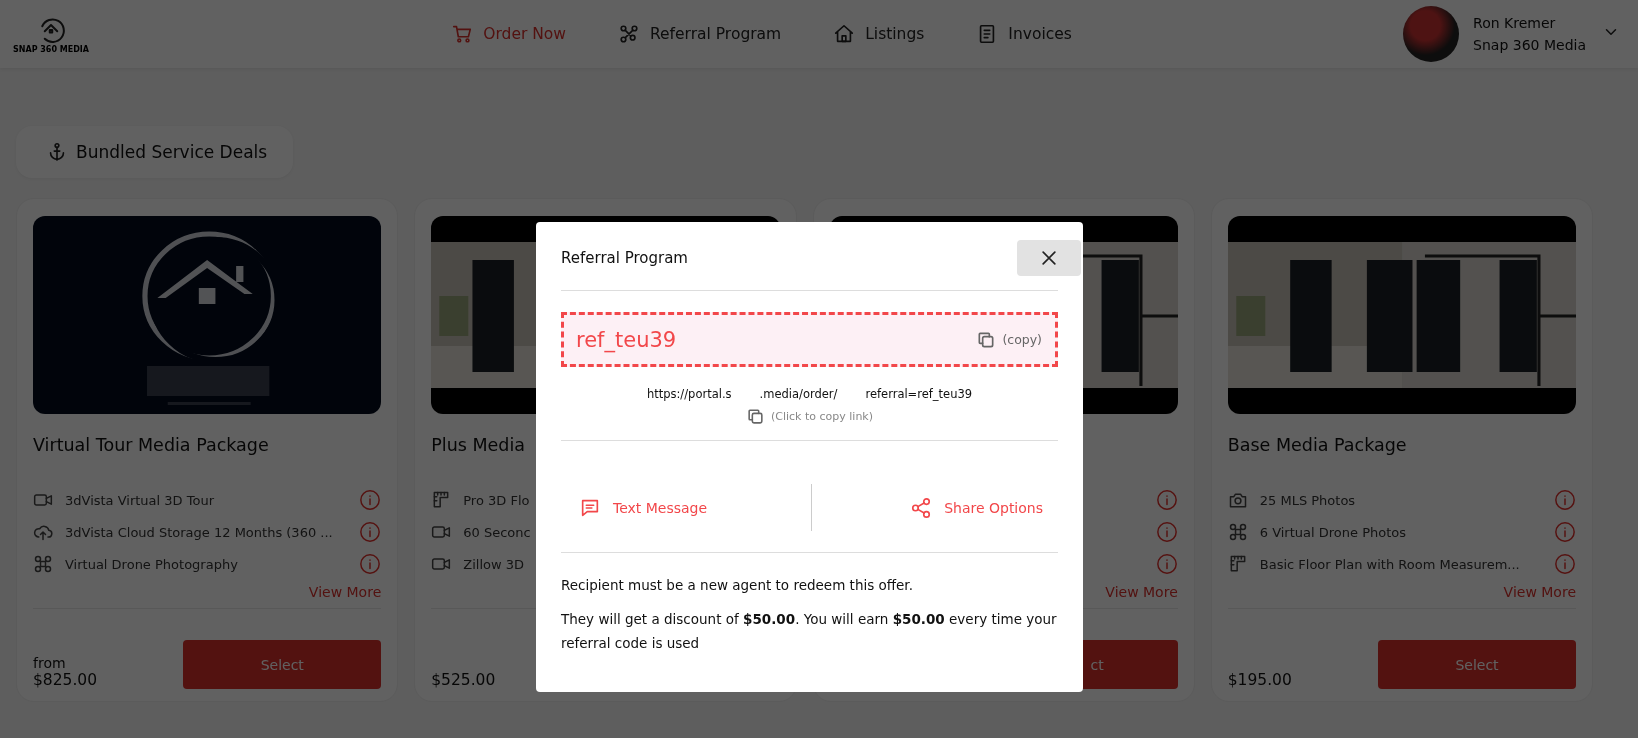 The image size is (1638, 738). What do you see at coordinates (809, 631) in the screenshot?
I see `offer-note: They will get a discount of $50.00. You will earn $50.00 every time your referral code is used` at bounding box center [809, 631].